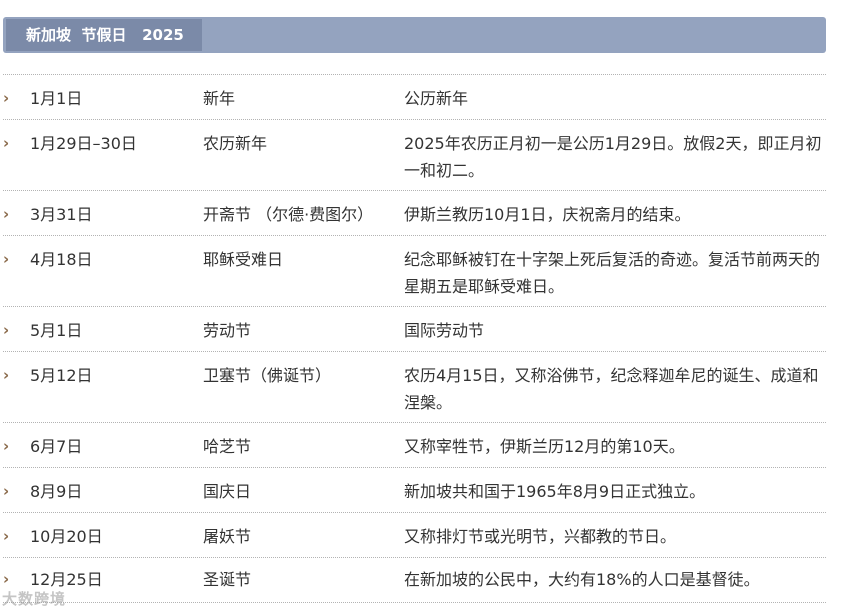 This screenshot has width=855, height=616. I want to click on holiday-date: 6月7日, so click(56, 446).